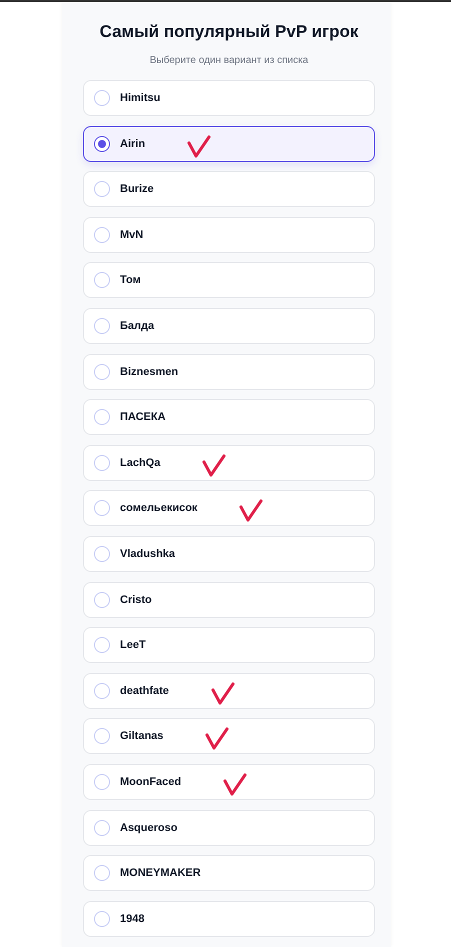 The height and width of the screenshot is (947, 451). What do you see at coordinates (229, 508) in the screenshot?
I see `option-item: сомельекисок` at bounding box center [229, 508].